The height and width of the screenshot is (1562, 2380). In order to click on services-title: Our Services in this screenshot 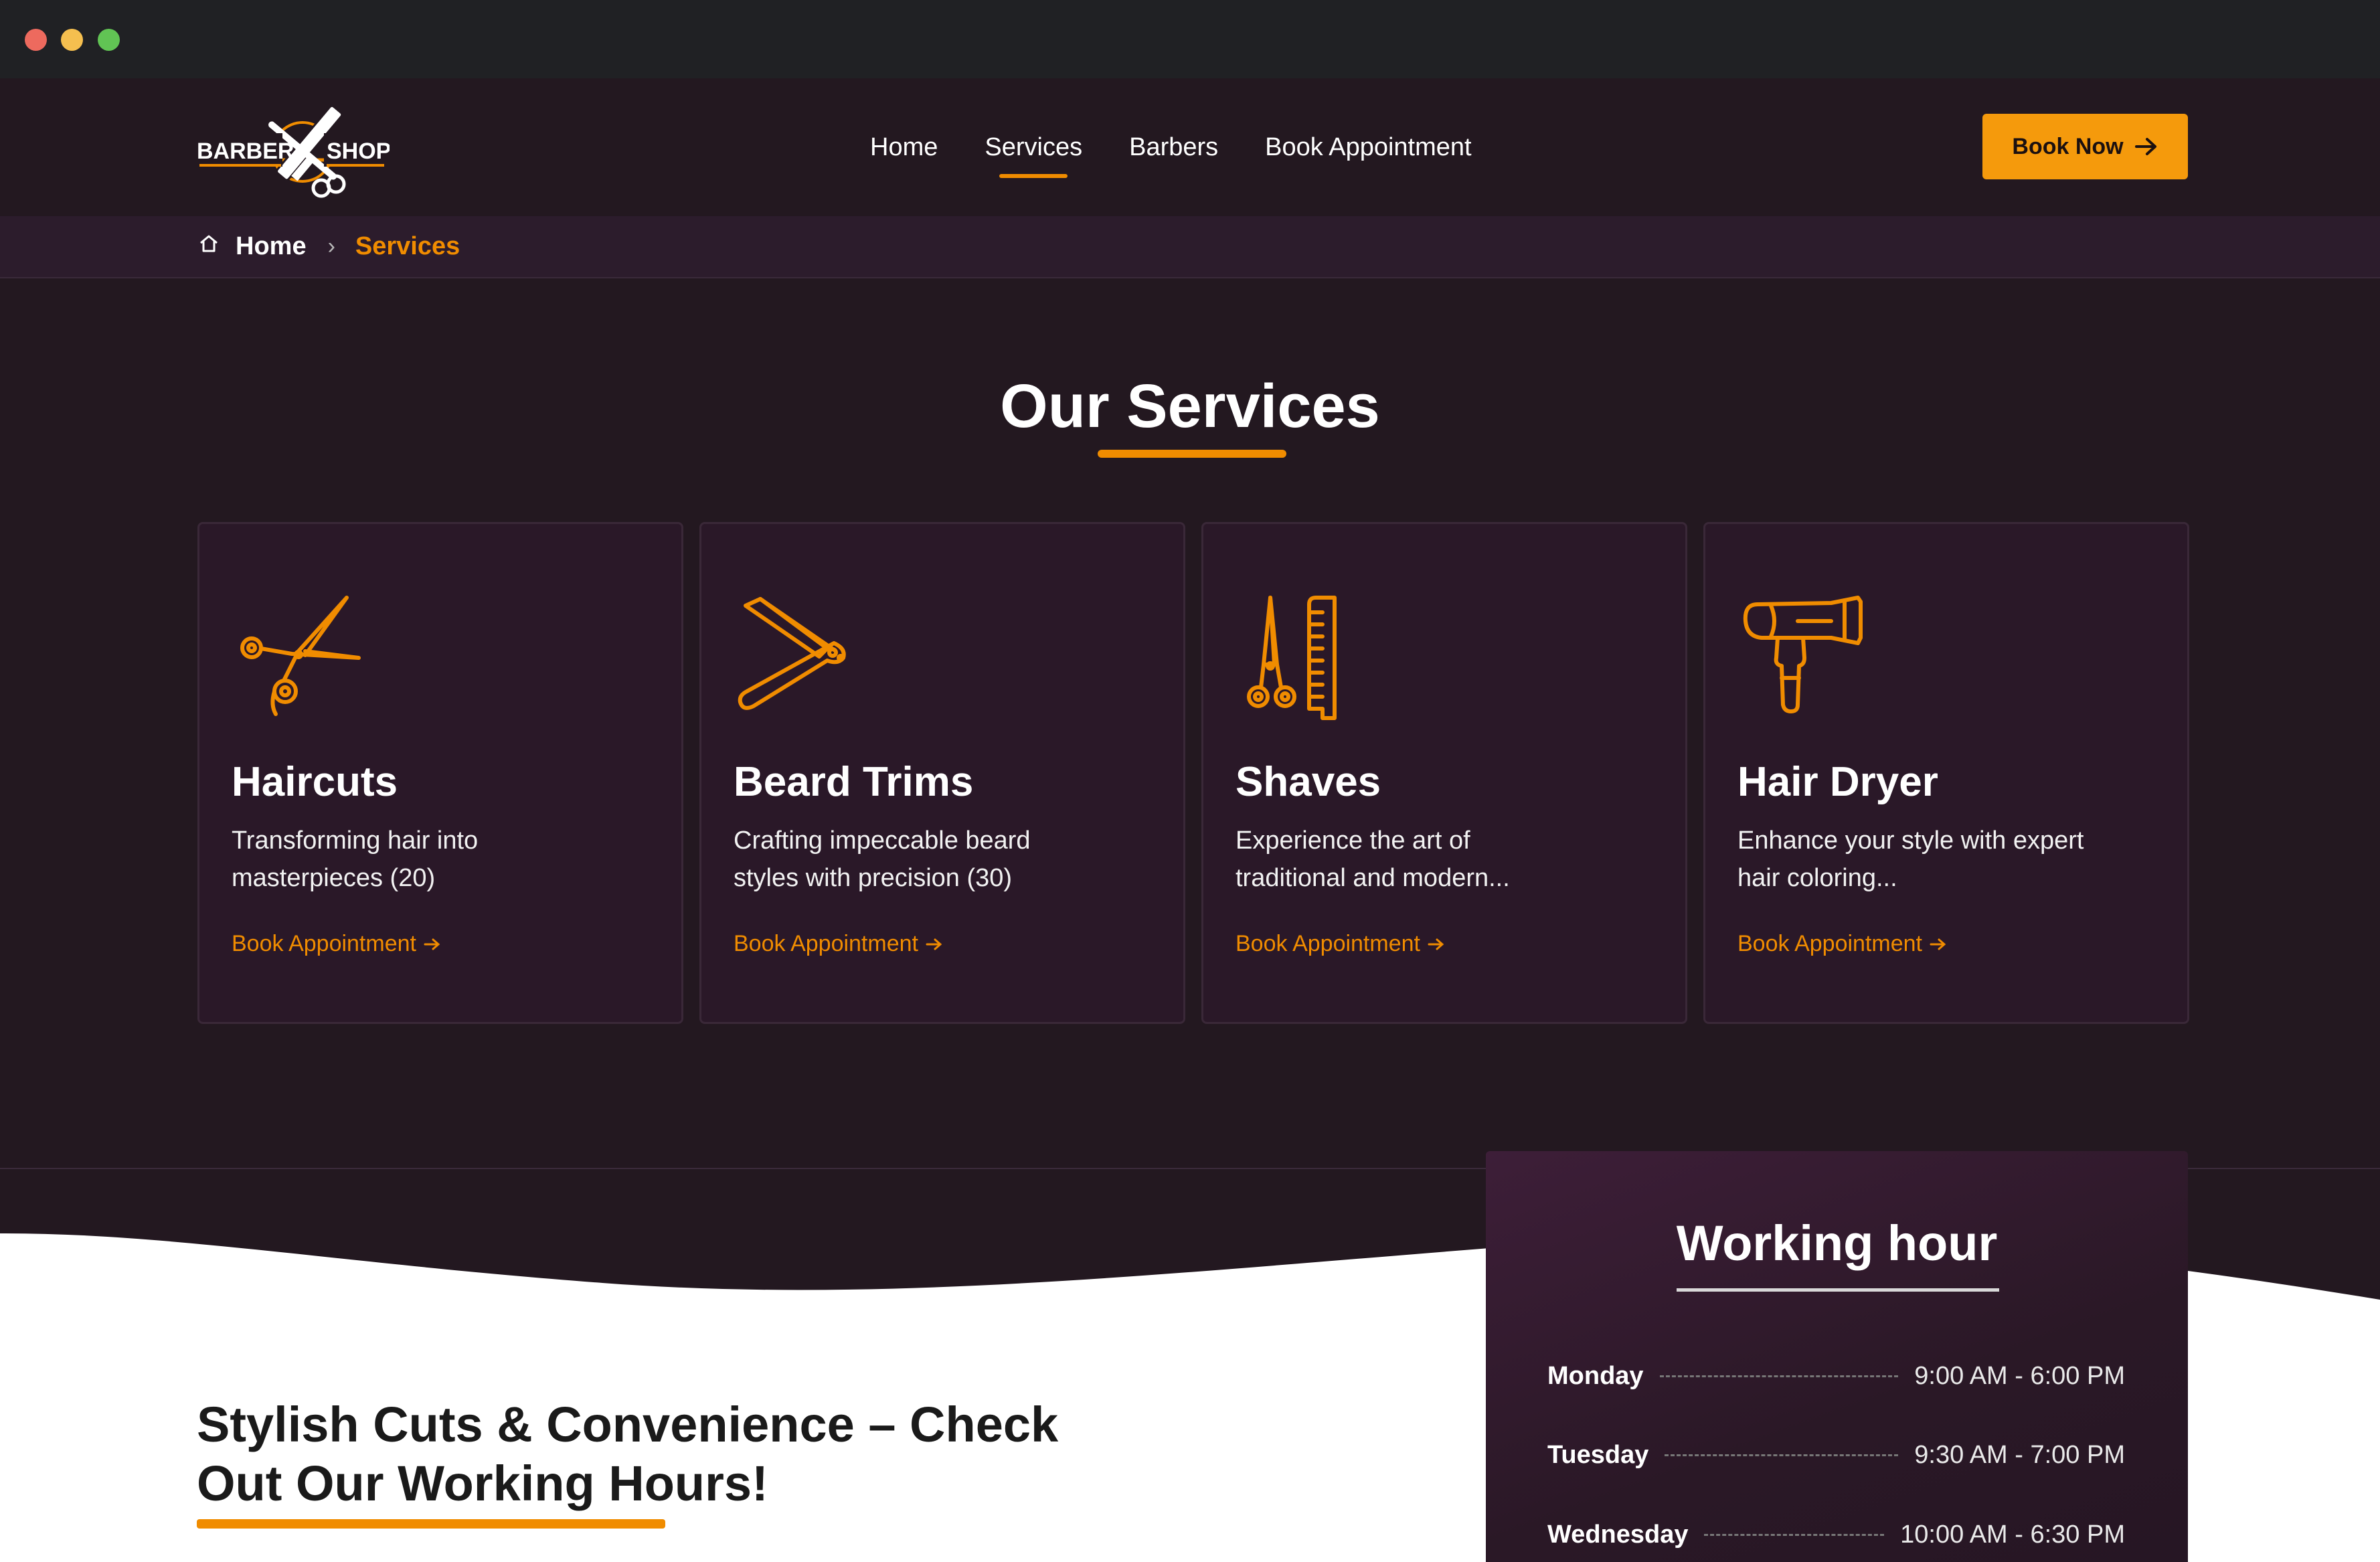, I will do `click(1190, 406)`.